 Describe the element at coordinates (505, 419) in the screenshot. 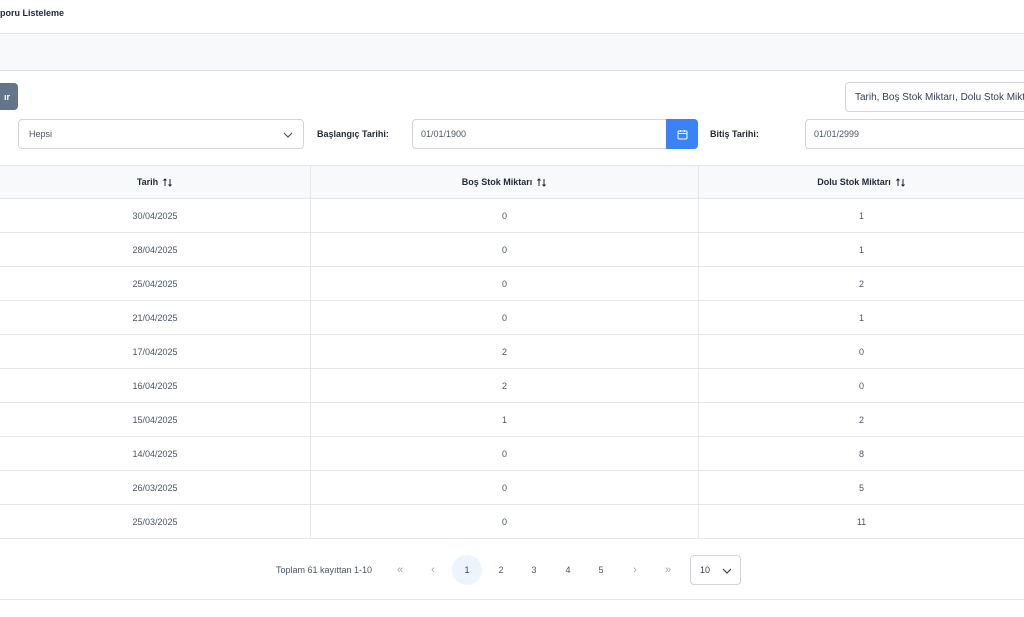

I see `cell-bos-stok: 1` at that location.